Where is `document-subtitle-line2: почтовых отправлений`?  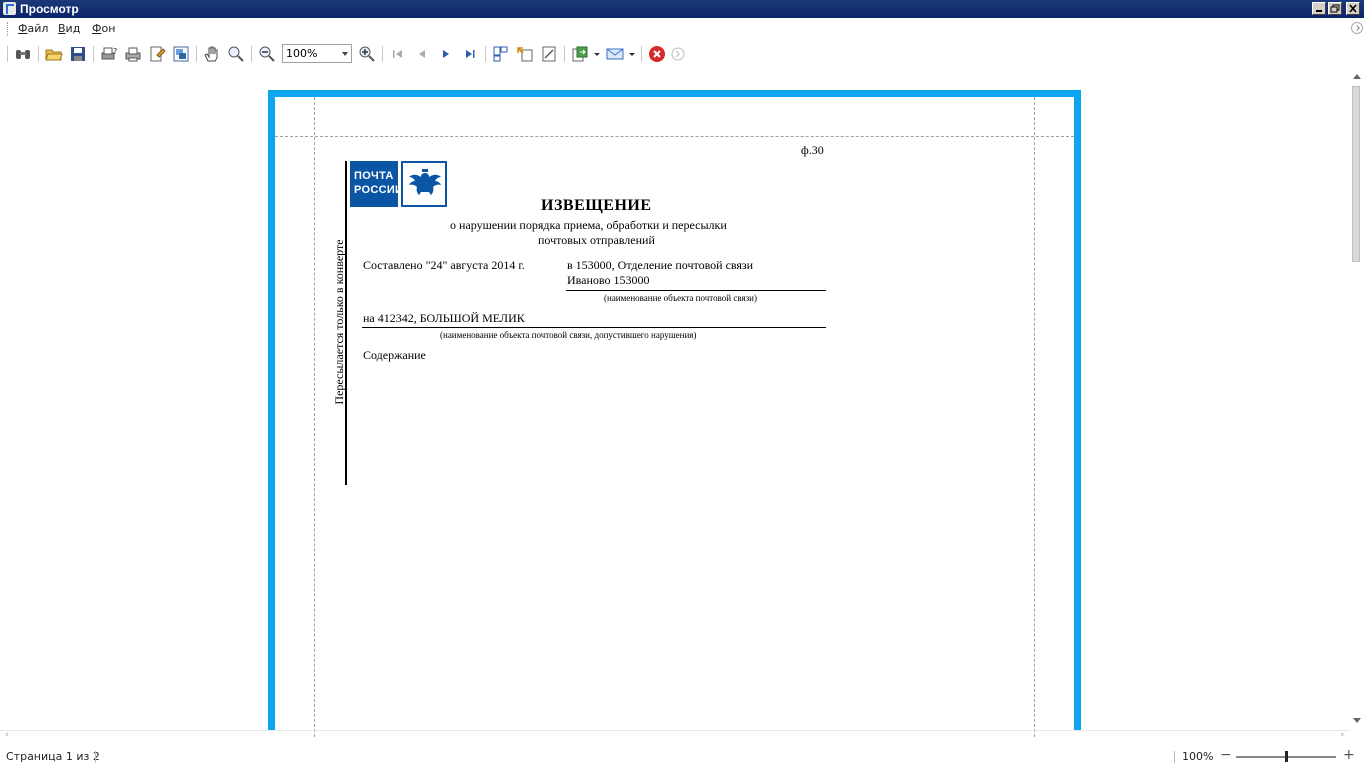 document-subtitle-line2: почтовых отправлений is located at coordinates (596, 240).